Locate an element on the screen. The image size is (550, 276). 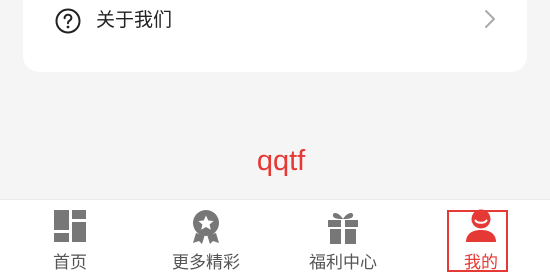
tab-more: 更多精彩 is located at coordinates (206, 238).